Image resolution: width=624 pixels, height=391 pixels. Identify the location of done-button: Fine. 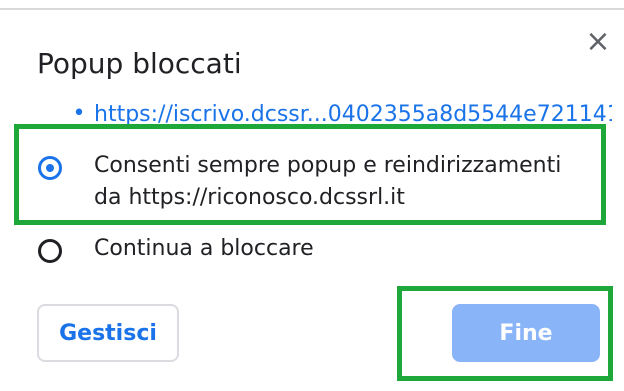
(526, 333).